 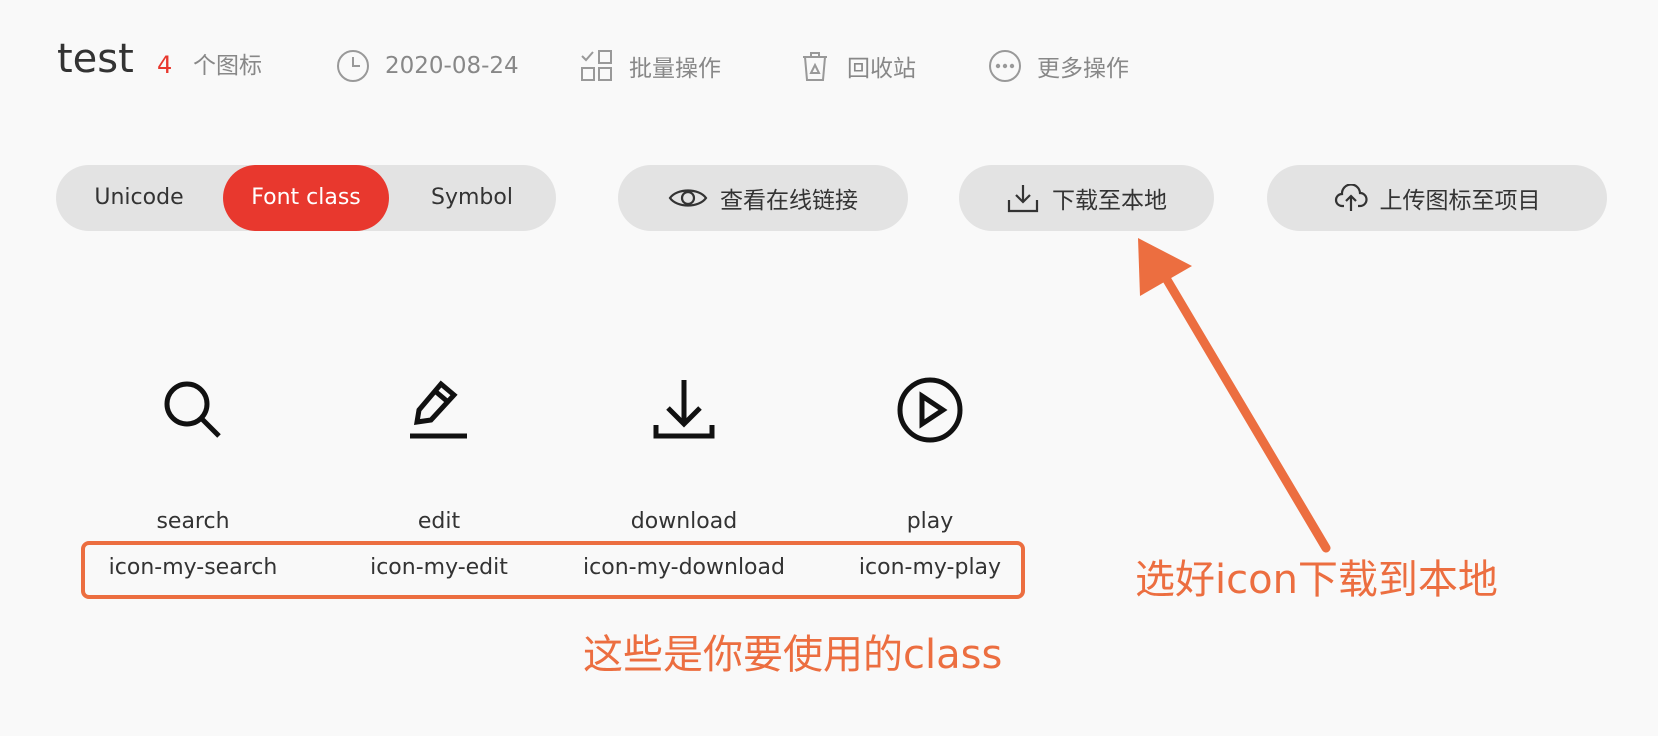 I want to click on recycle-bin-label: 回收站, so click(x=881, y=69).